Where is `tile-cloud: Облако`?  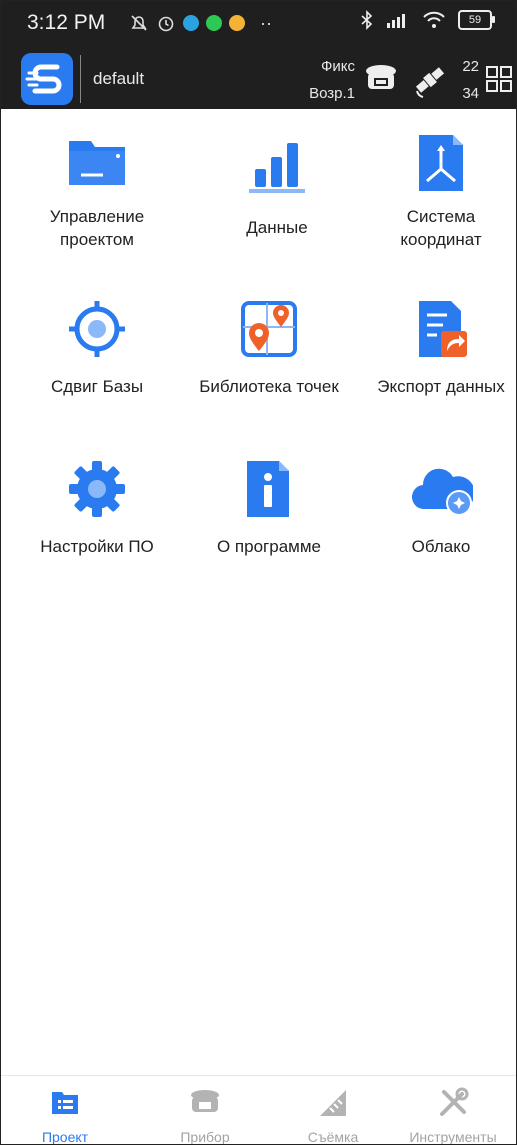
tile-cloud: Облако is located at coordinates (435, 507).